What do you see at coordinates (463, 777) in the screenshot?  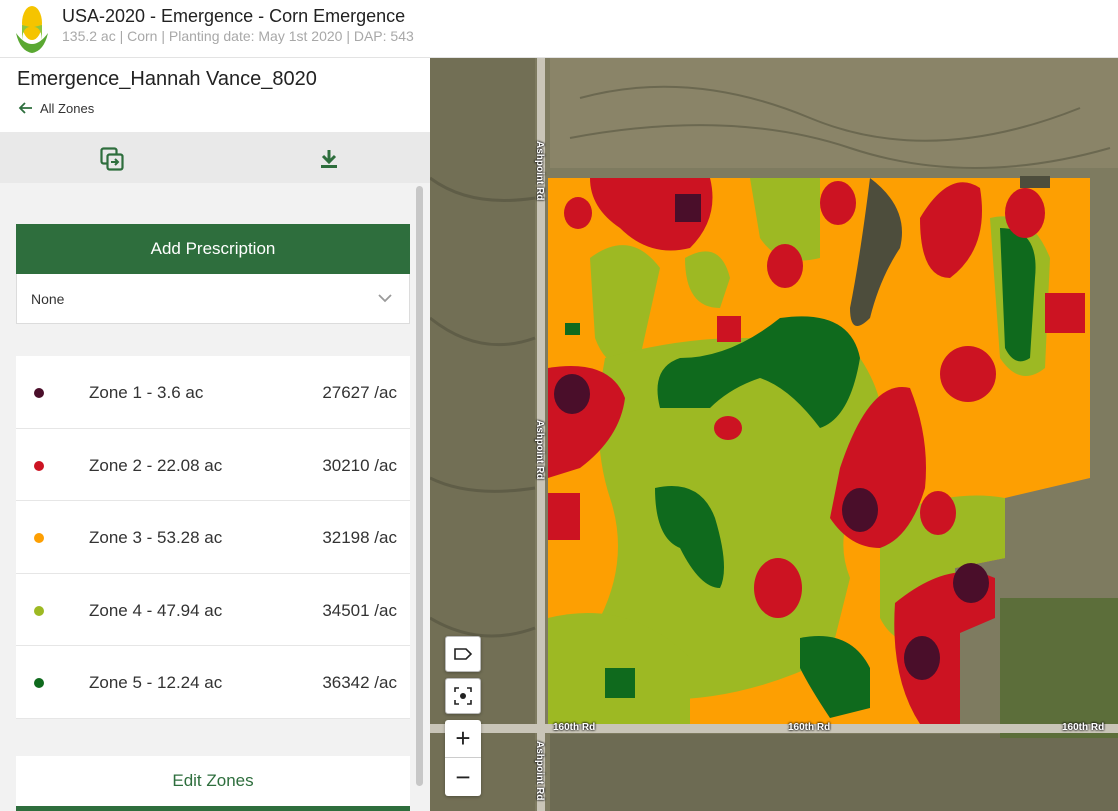 I see `zoom-out-button: −` at bounding box center [463, 777].